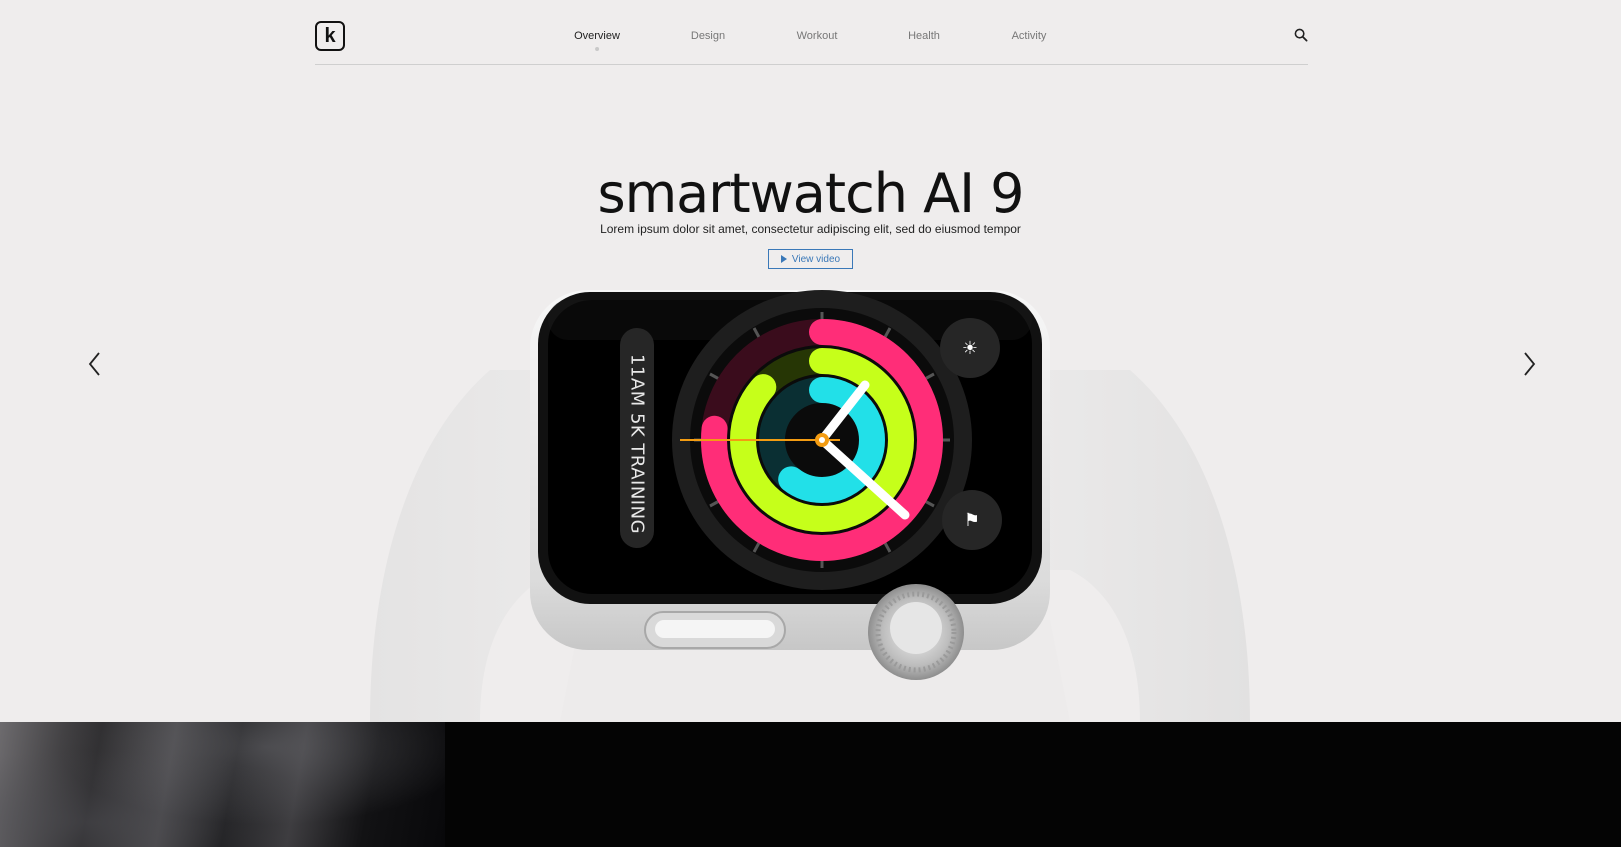 This screenshot has width=1621, height=847. What do you see at coordinates (222, 784) in the screenshot?
I see `section-background-image` at bounding box center [222, 784].